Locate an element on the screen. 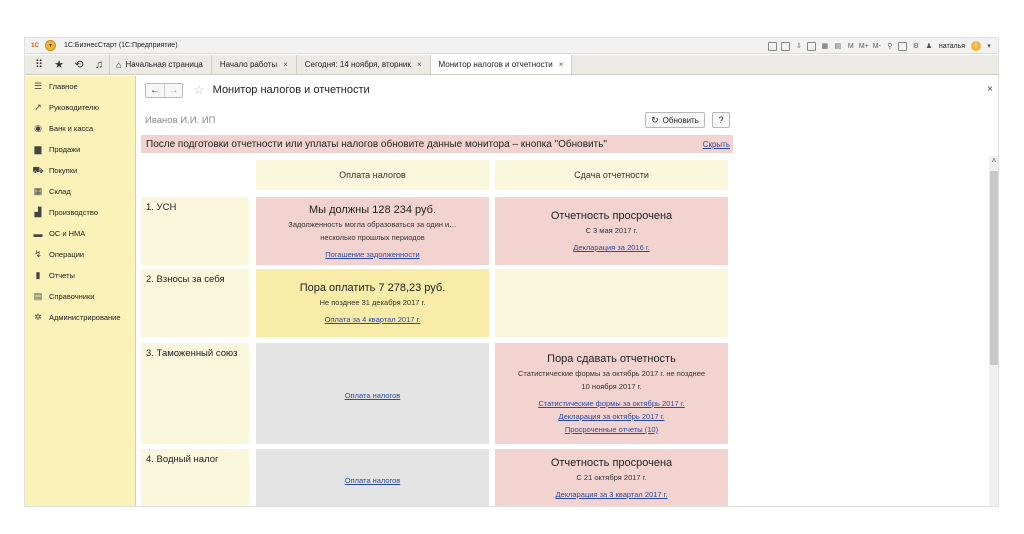  download-icon: ⇩ is located at coordinates (799, 46).